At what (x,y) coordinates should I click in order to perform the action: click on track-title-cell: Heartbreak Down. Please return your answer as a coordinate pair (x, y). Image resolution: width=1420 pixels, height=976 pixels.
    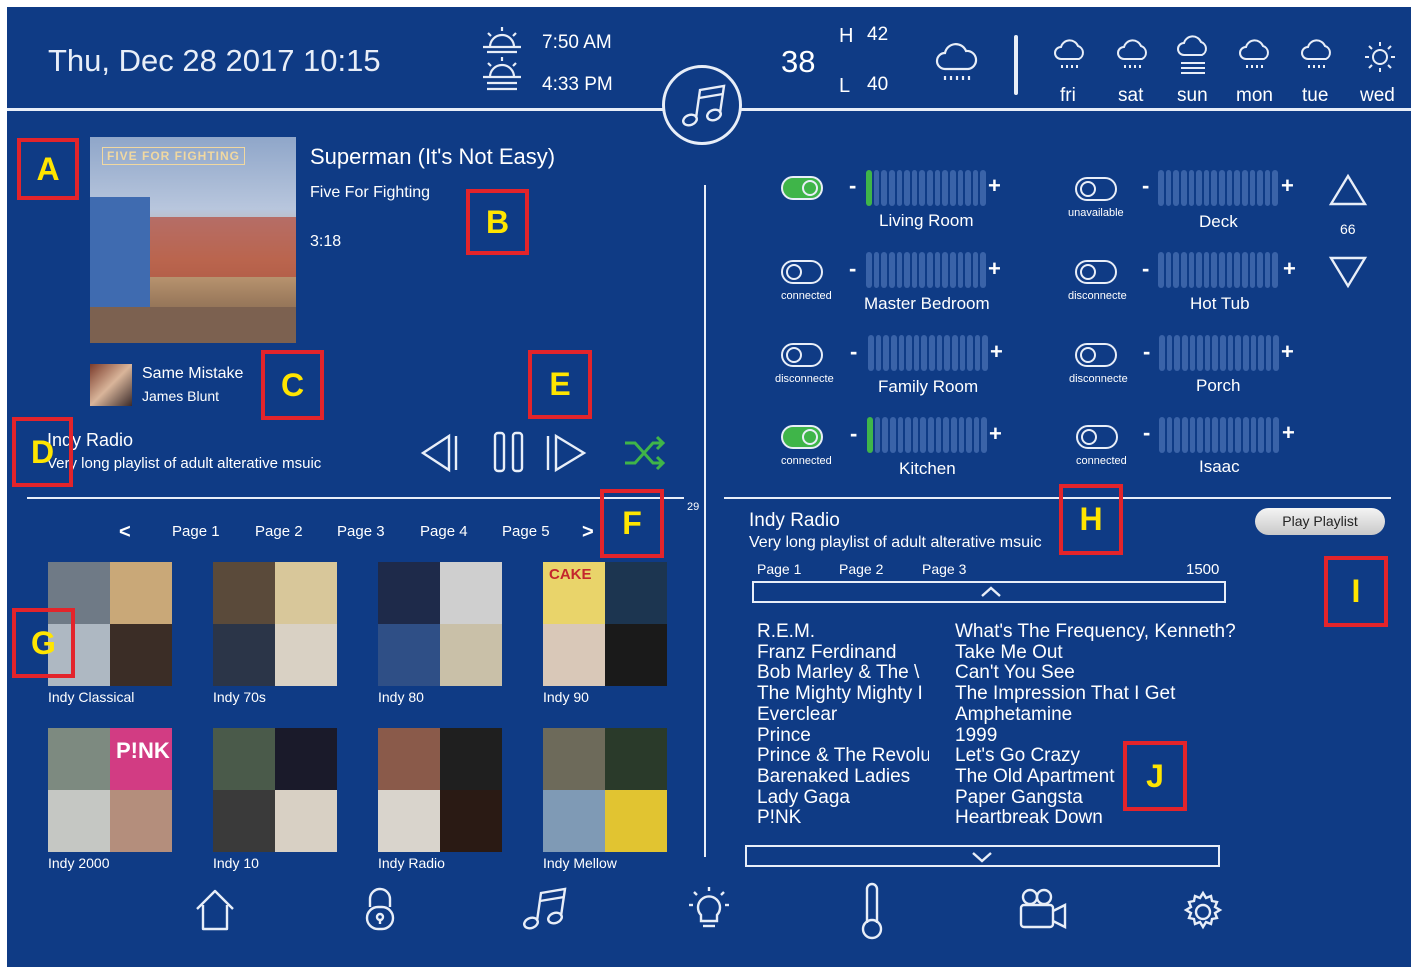
    Looking at the image, I should click on (1029, 818).